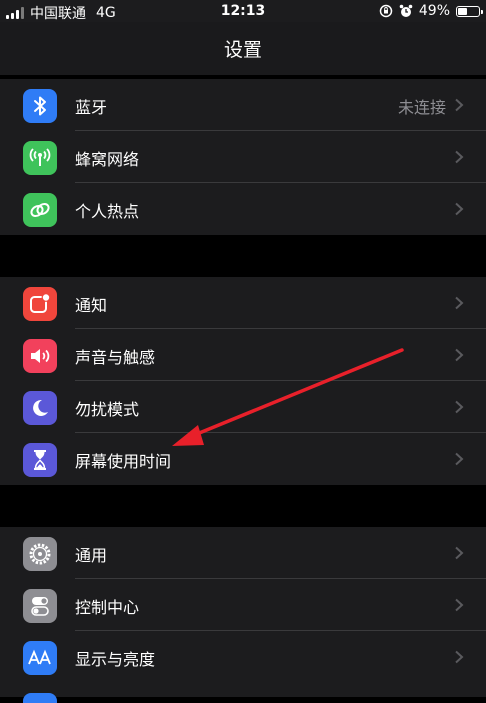 This screenshot has width=486, height=703. I want to click on settings-row-screen-time: 屏幕使用时间, so click(243, 459).